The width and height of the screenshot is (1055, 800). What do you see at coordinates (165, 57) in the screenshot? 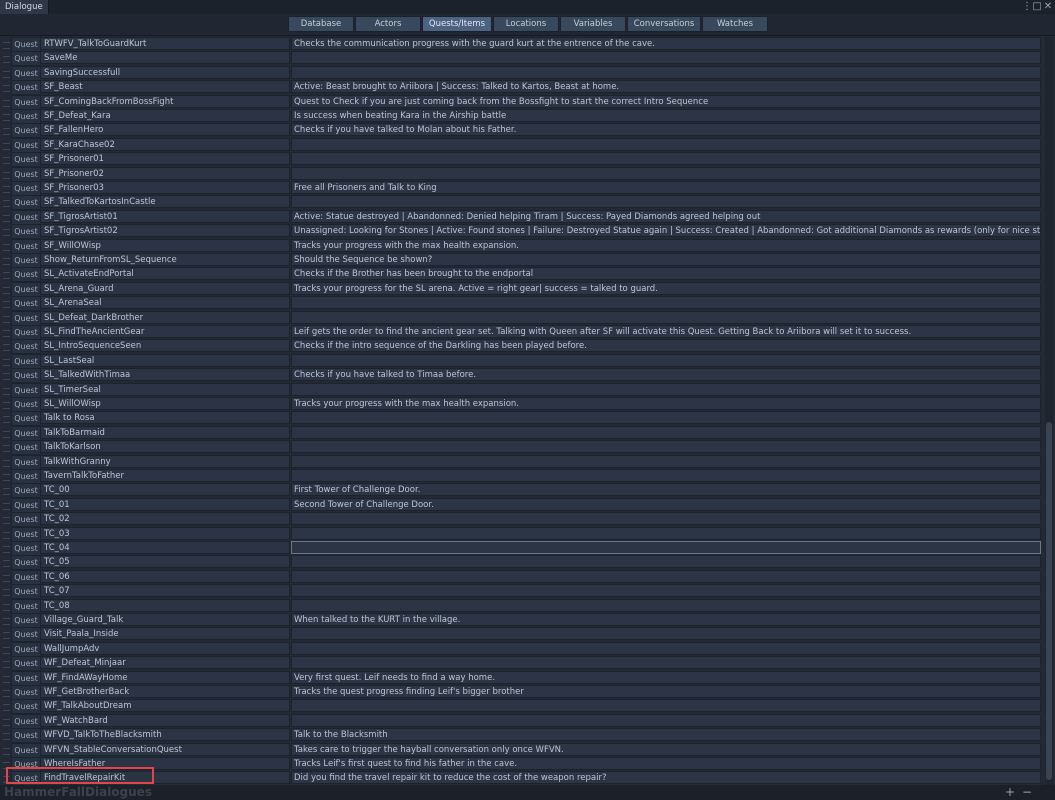
I see `quest-name-field: SaveMe` at bounding box center [165, 57].